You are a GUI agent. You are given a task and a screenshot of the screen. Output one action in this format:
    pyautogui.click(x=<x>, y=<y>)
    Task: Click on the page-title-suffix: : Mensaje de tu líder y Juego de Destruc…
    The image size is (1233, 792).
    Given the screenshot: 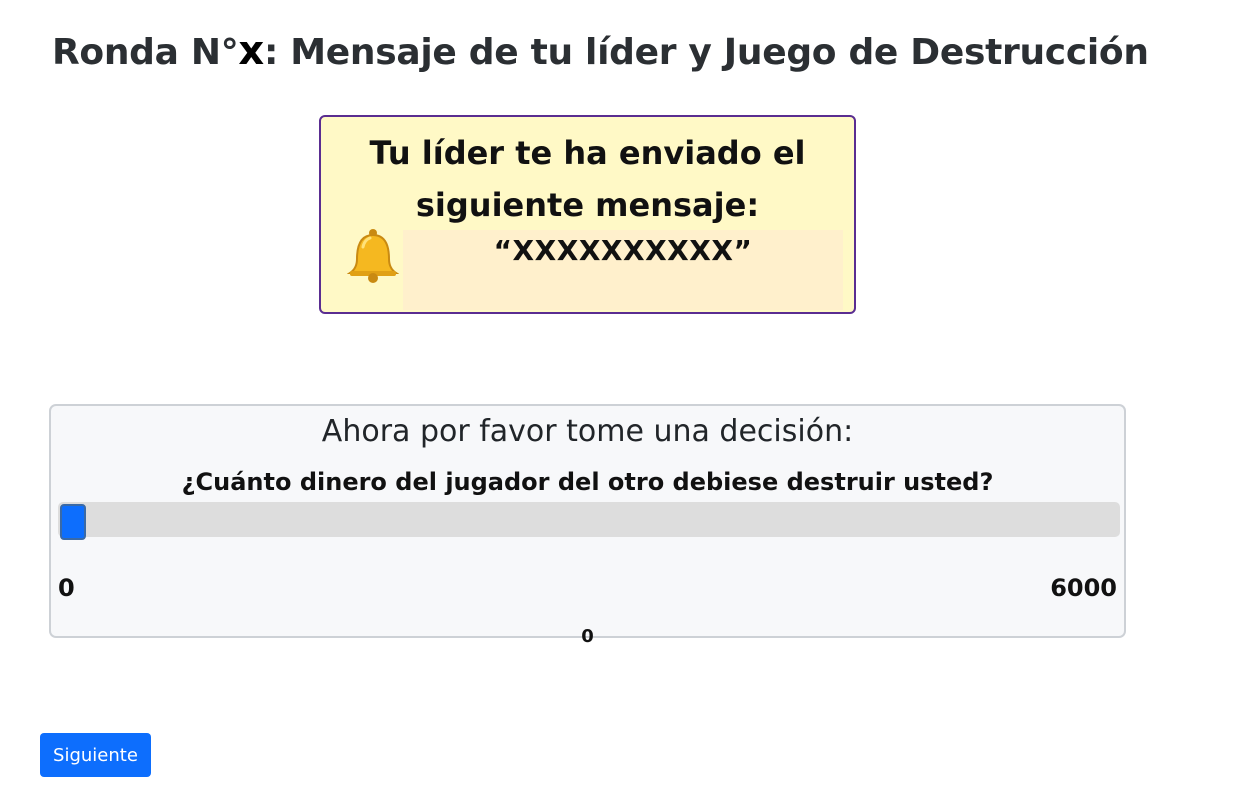 What is the action you would take?
    pyautogui.click(x=706, y=52)
    